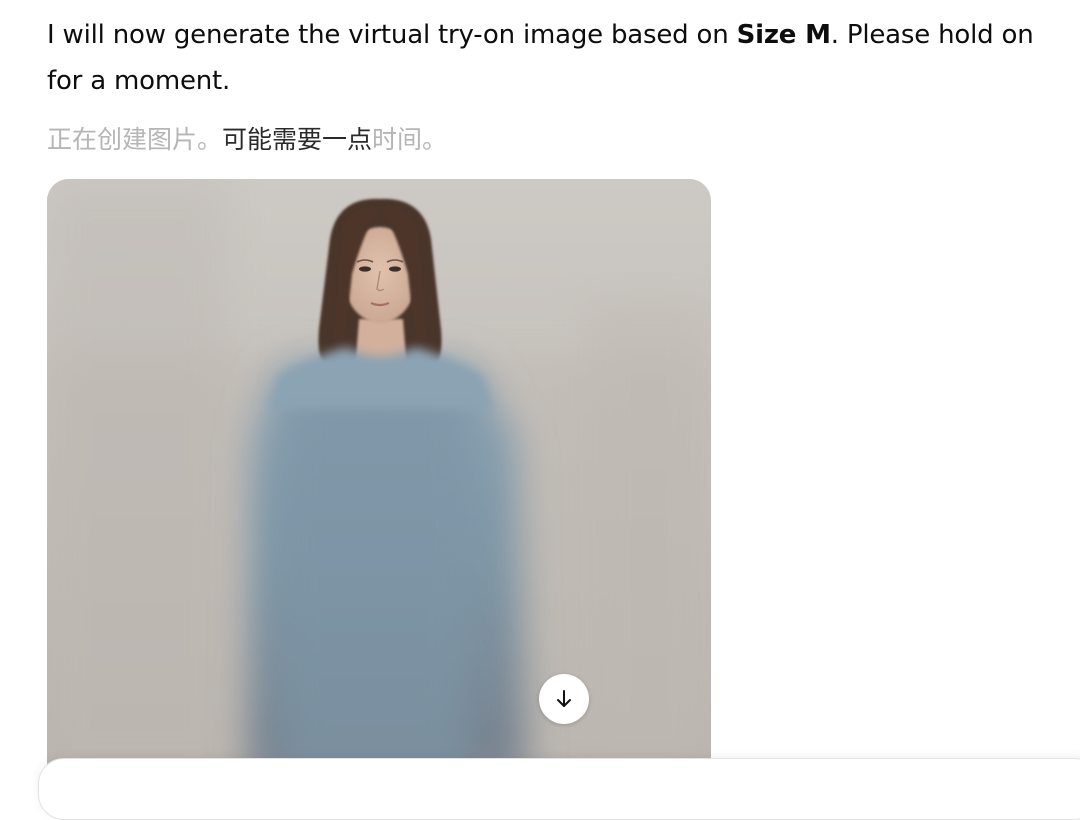 Image resolution: width=1080 pixels, height=820 pixels. I want to click on status-text-shimmer: 可能需要一点, so click(297, 139).